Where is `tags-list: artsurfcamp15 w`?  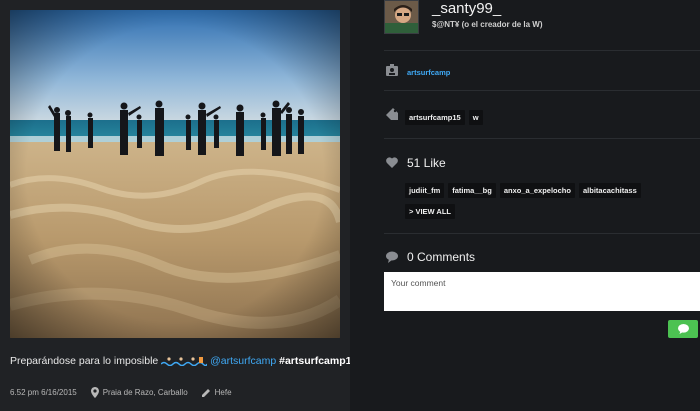 tags-list: artsurfcamp15 w is located at coordinates (446, 116).